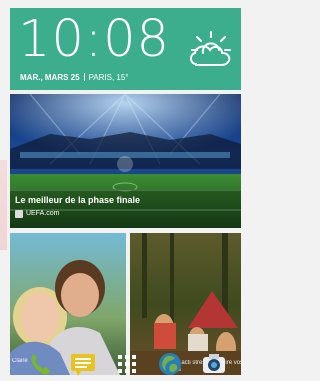  I want to click on phone-icon, so click(40, 364).